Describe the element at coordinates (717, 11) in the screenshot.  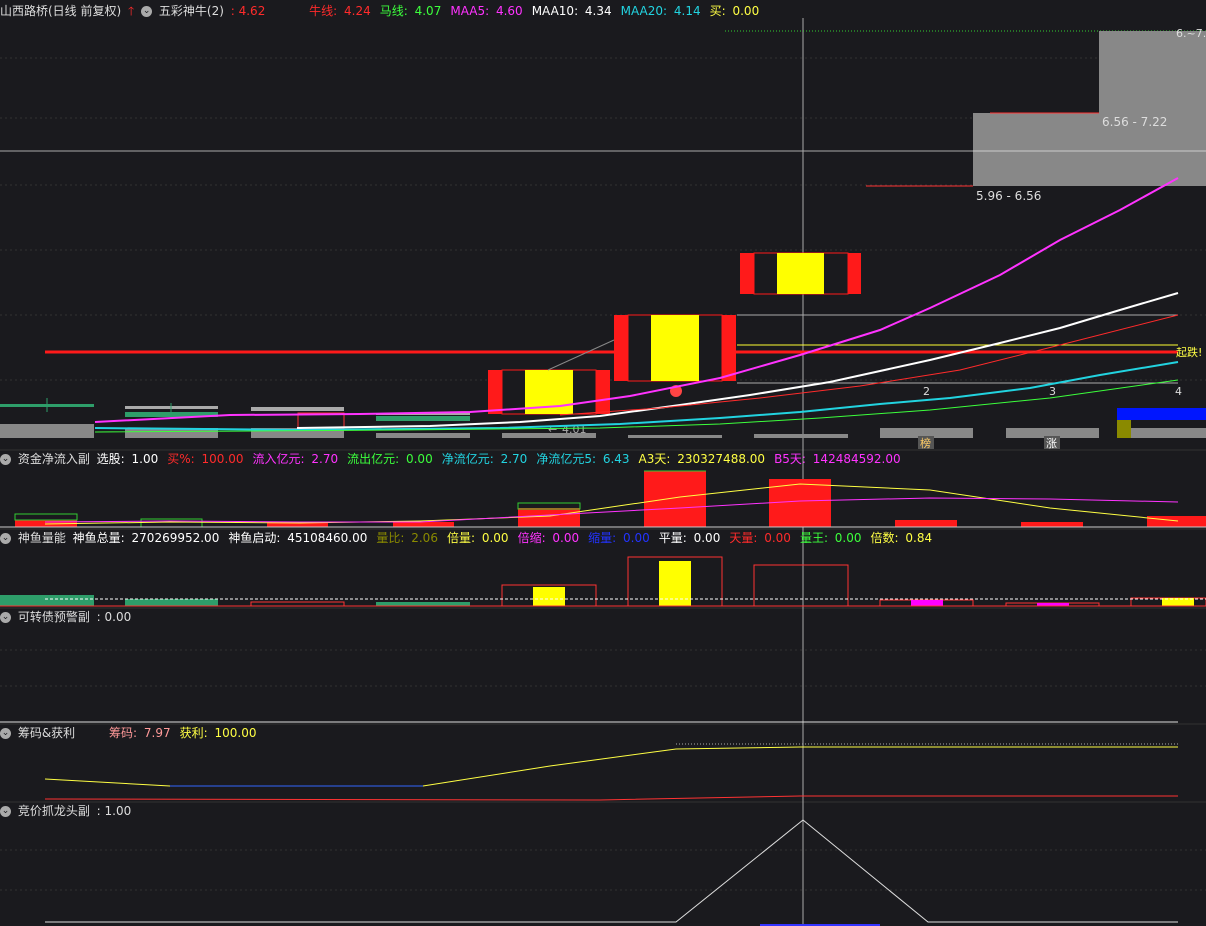
I see `indicator-label: 买:` at that location.